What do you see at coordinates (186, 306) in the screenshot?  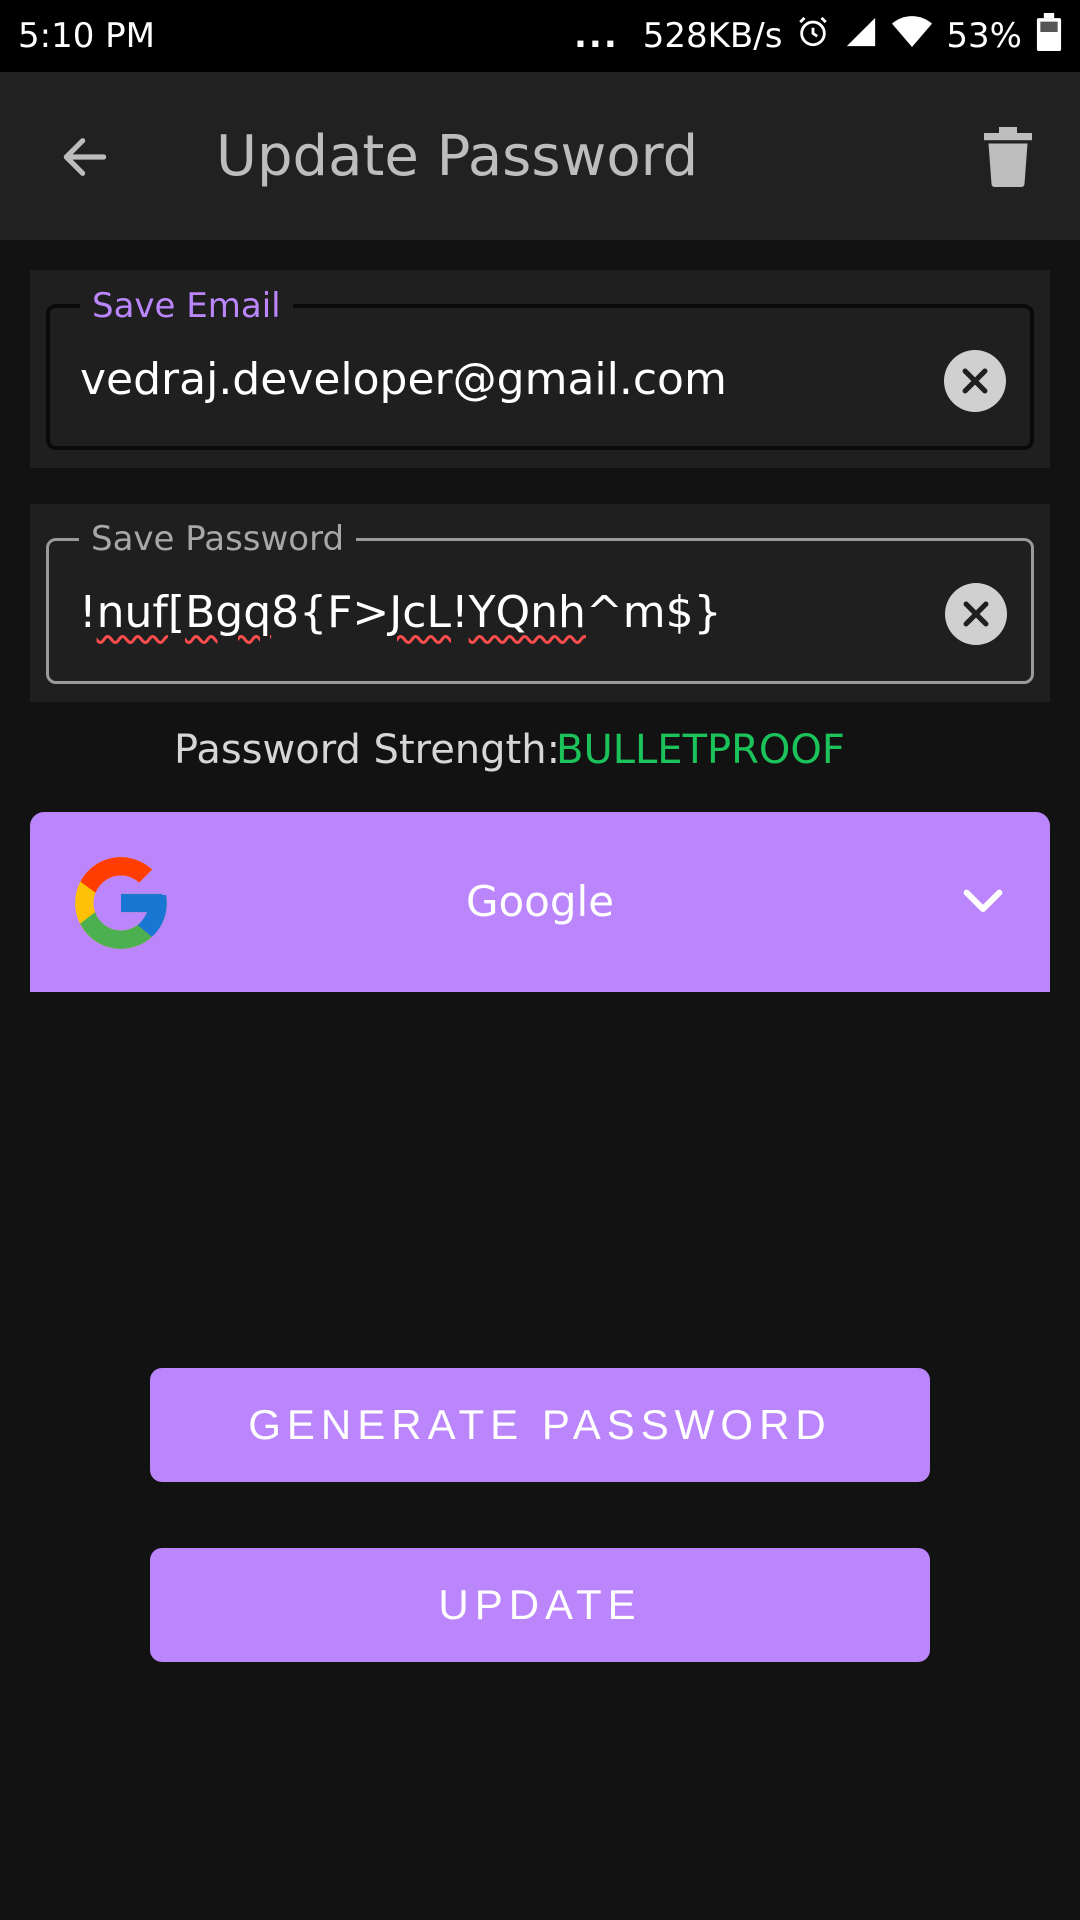 I see `email-label: Save Email` at bounding box center [186, 306].